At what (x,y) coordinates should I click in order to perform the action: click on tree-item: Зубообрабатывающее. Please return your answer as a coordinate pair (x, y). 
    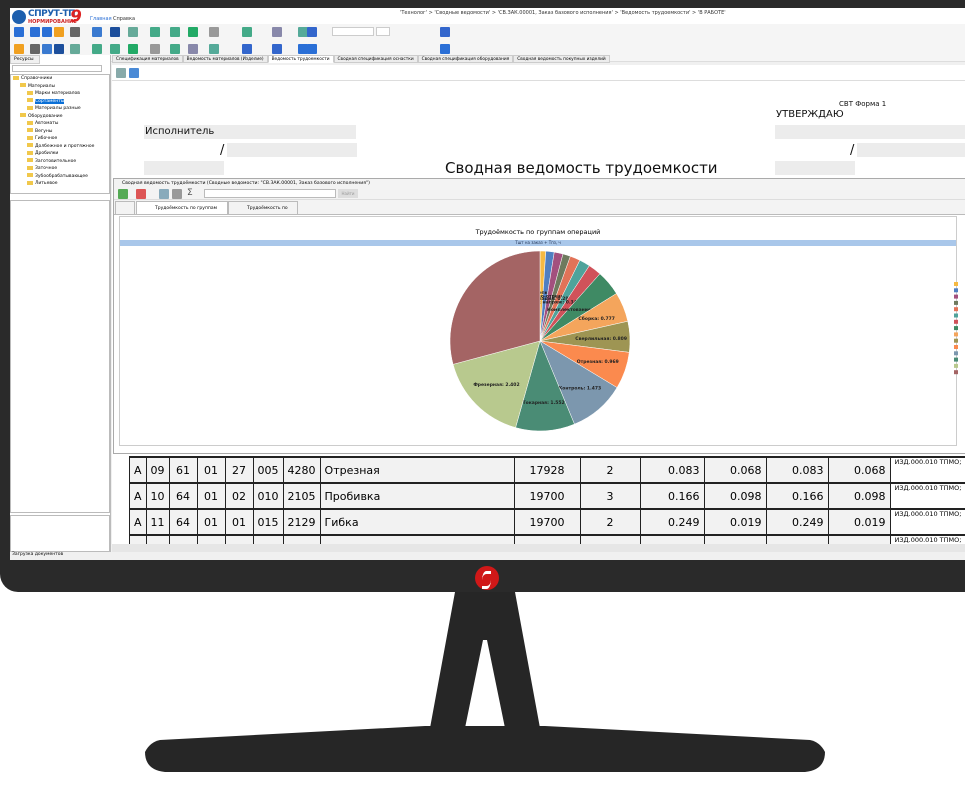
    Looking at the image, I should click on (60, 177).